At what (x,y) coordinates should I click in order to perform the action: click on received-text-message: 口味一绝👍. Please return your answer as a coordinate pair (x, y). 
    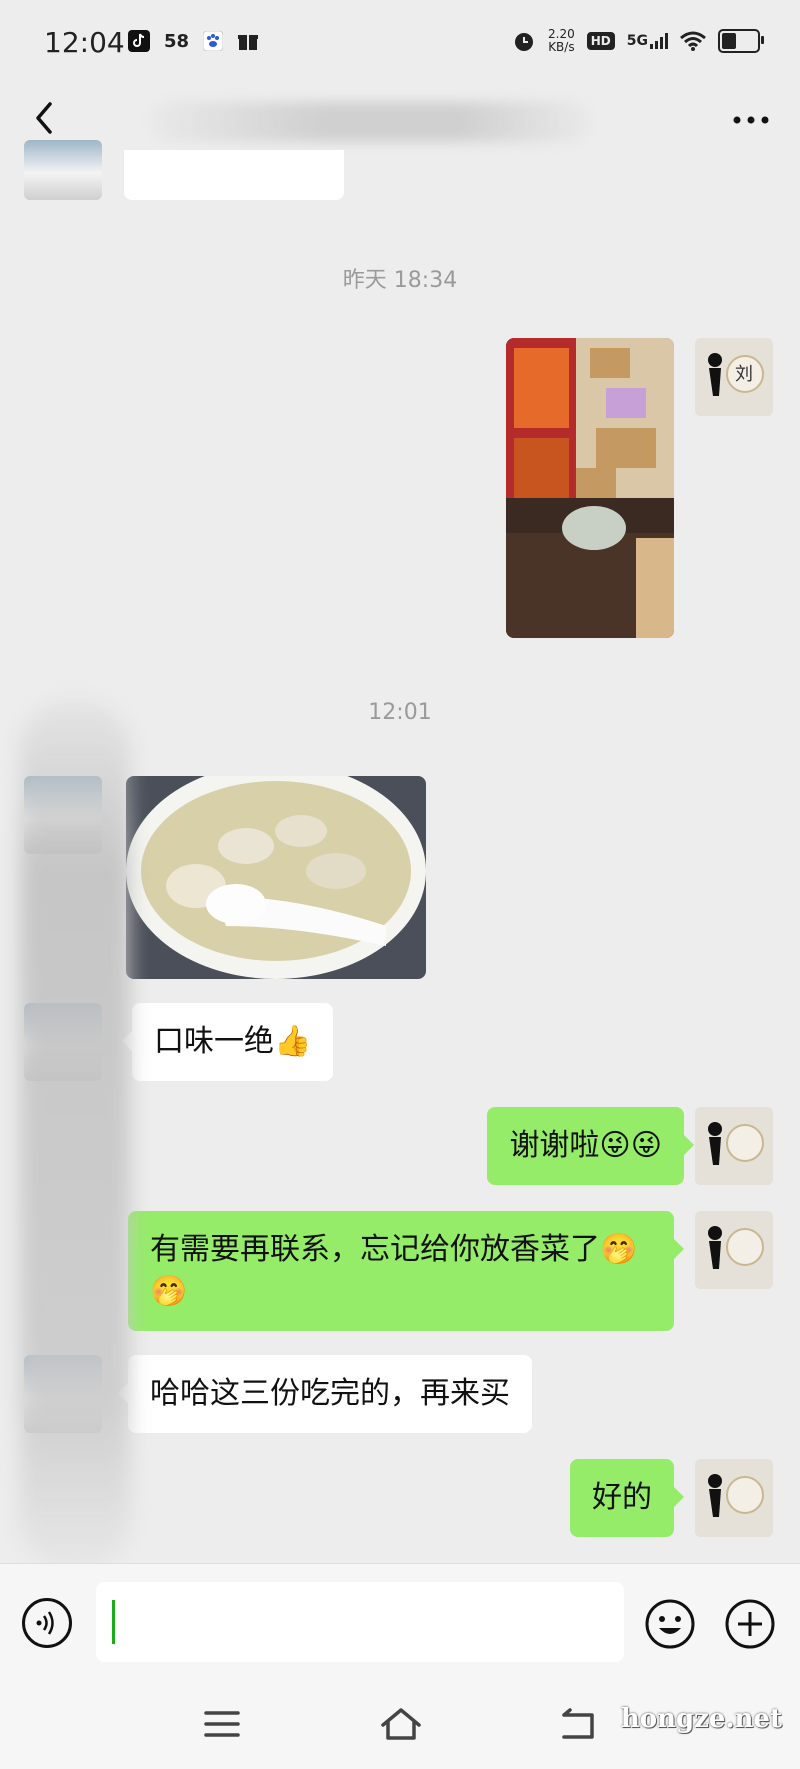
    Looking at the image, I should click on (227, 1042).